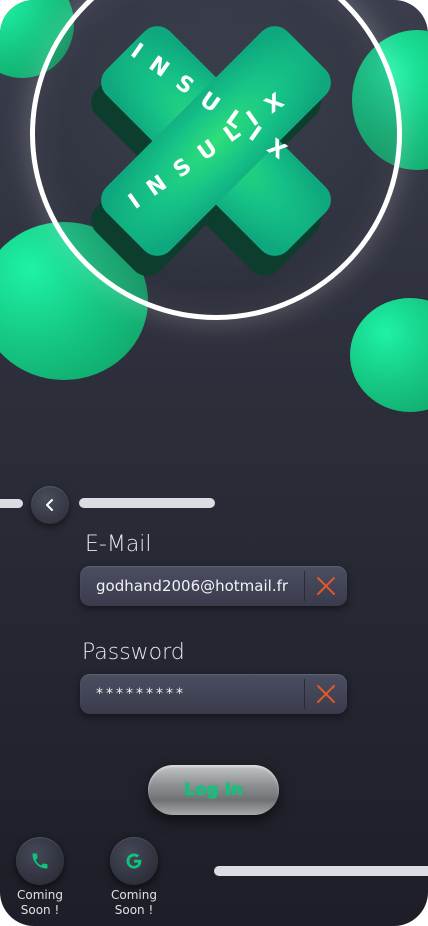 The image size is (428, 926). I want to click on chevron-left-icon, so click(49, 505).